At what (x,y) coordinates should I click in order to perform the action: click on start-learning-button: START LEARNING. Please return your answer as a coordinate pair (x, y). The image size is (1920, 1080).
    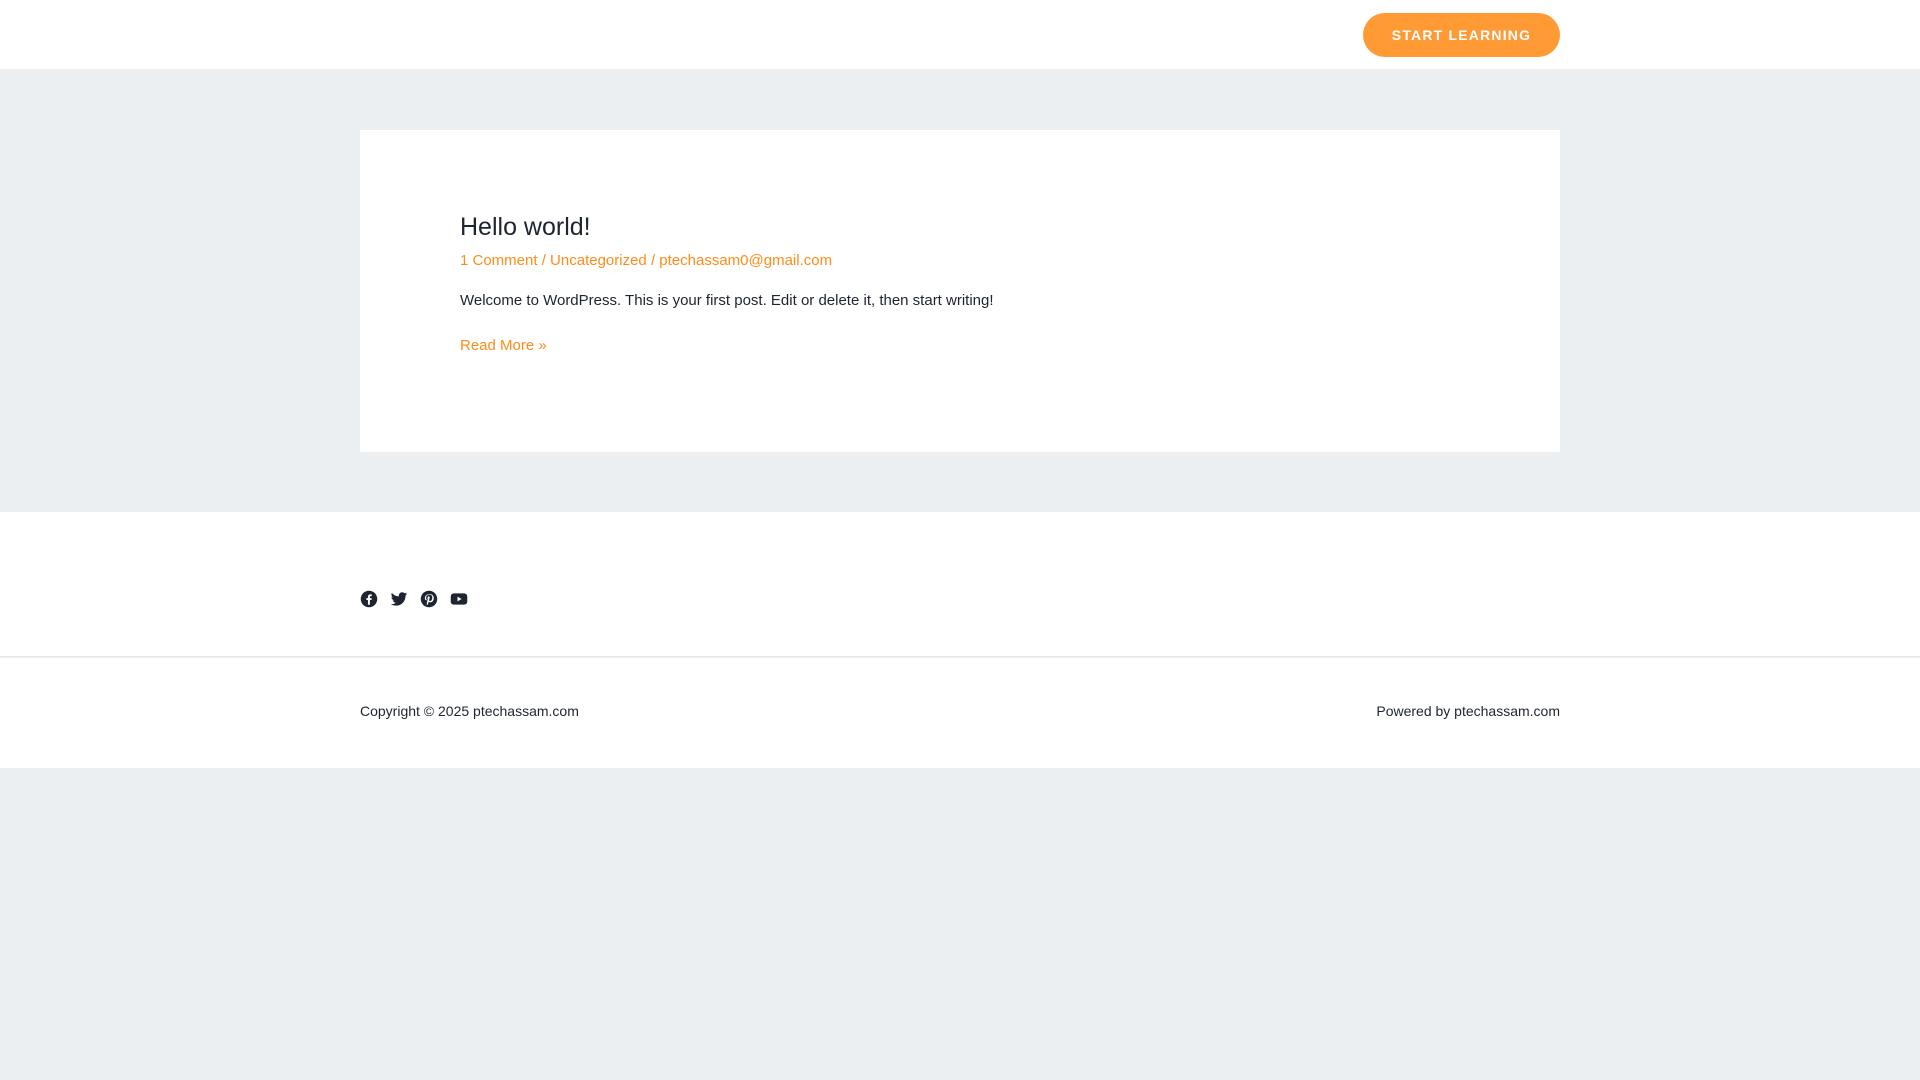
    Looking at the image, I should click on (1461, 35).